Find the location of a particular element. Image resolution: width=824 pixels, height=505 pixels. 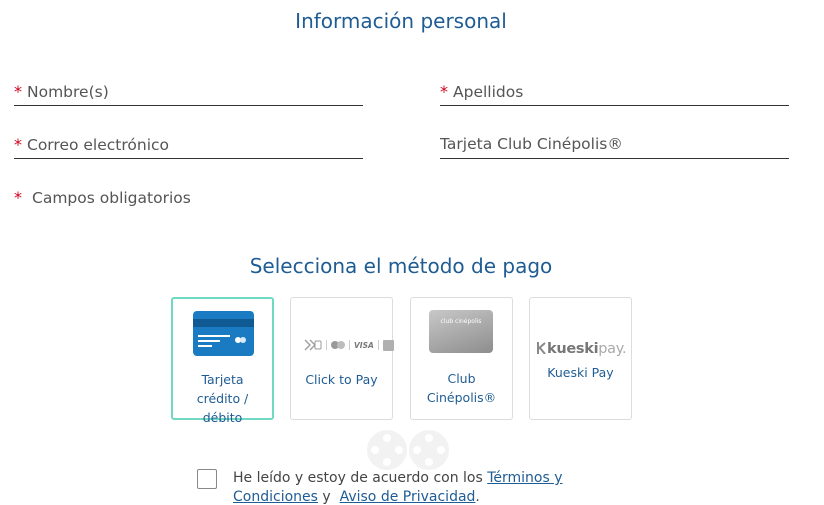

payment-option-label: Kueski Pay is located at coordinates (580, 372).